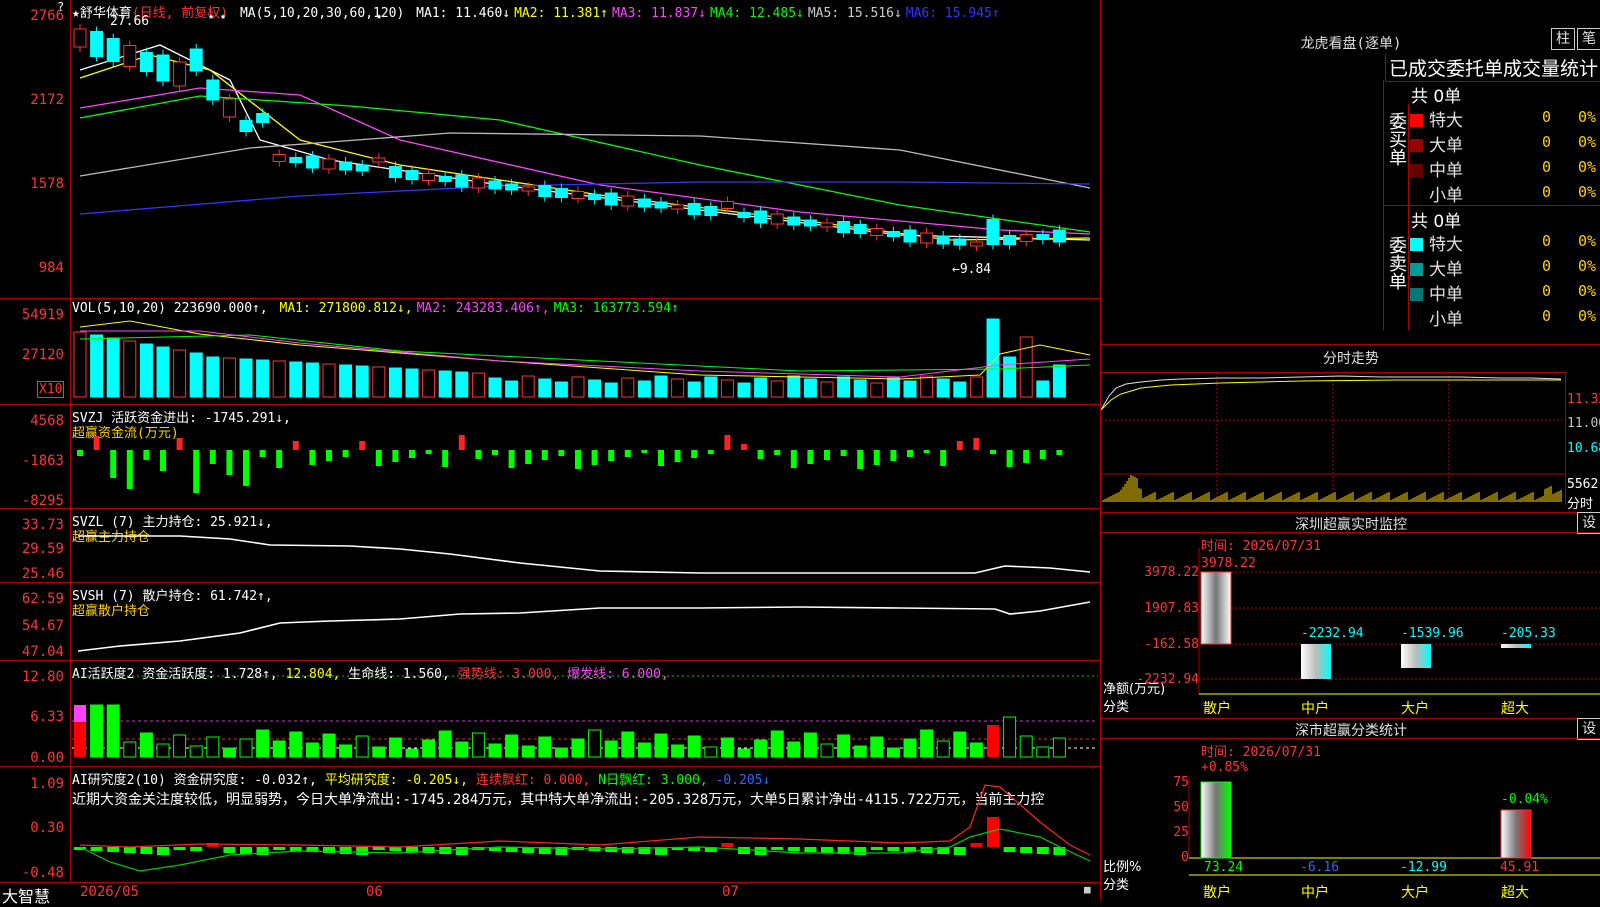 The width and height of the screenshot is (1600, 907). I want to click on intraday-panel: 分时走势 11.32 11.00 10.68 5562 分时, so click(1350, 428).